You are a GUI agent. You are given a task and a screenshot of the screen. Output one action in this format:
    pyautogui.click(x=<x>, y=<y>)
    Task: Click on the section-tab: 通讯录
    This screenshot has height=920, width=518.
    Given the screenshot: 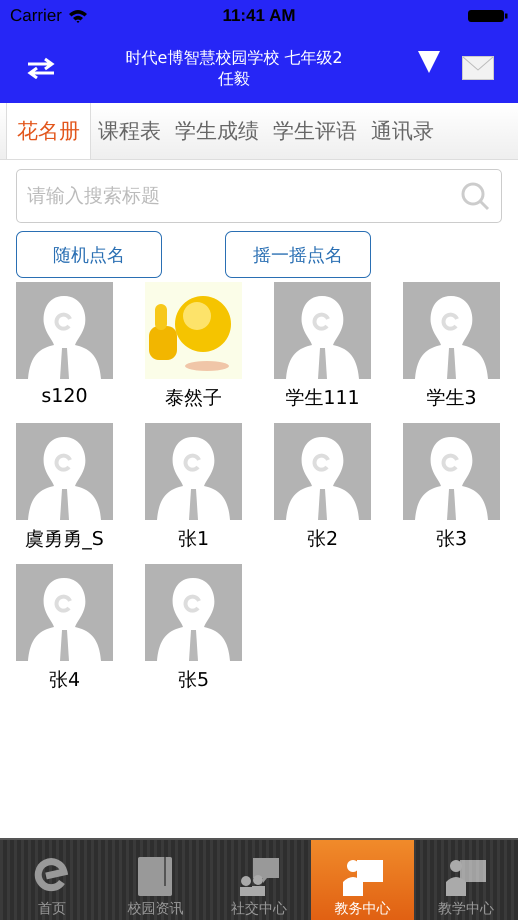 What is the action you would take?
    pyautogui.click(x=402, y=131)
    